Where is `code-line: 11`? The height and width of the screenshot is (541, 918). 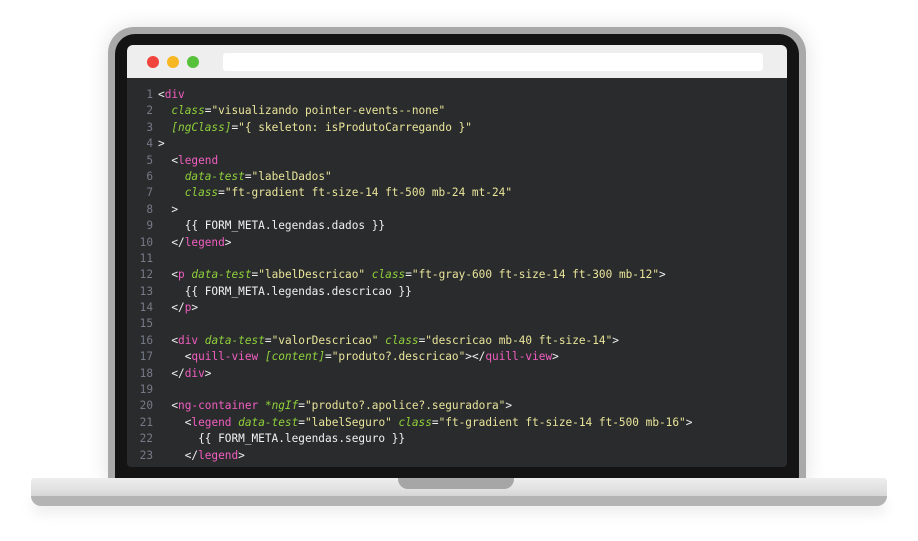
code-line: 11 is located at coordinates (457, 259).